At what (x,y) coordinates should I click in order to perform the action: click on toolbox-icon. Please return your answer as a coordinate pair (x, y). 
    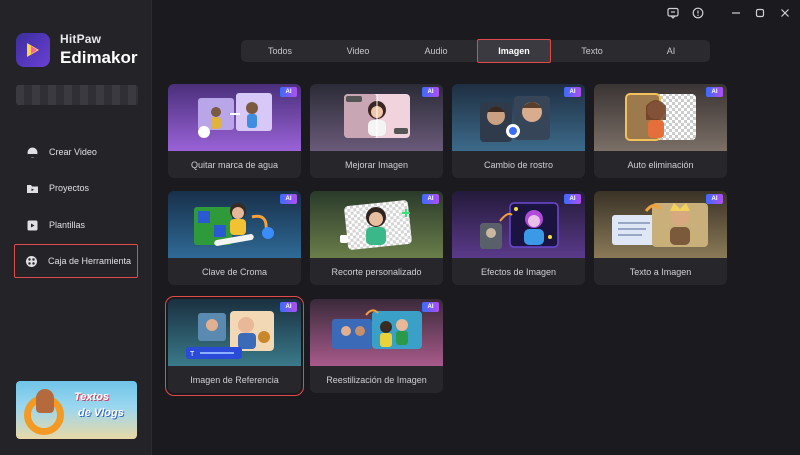
    Looking at the image, I should click on (31, 261).